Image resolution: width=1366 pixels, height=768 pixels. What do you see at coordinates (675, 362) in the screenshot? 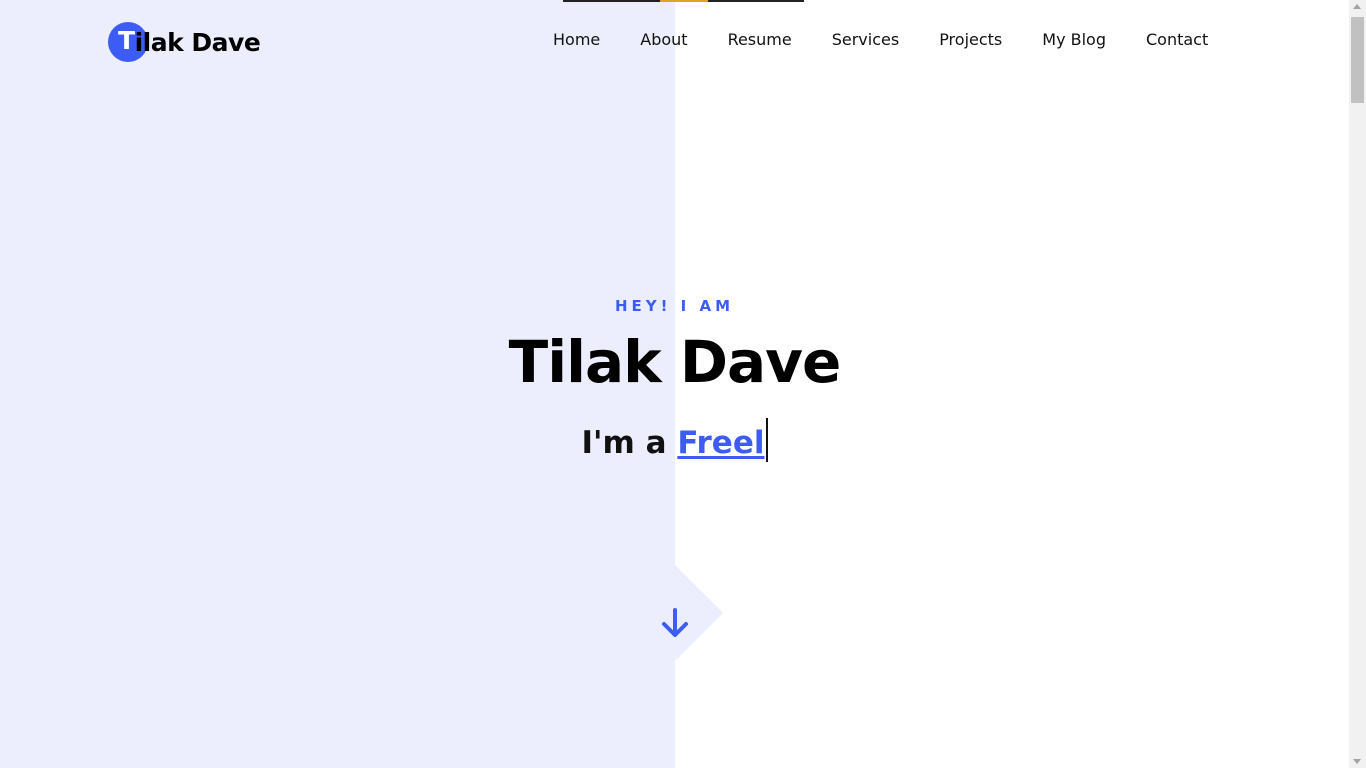
I see `hero-name: Tilak Dave` at bounding box center [675, 362].